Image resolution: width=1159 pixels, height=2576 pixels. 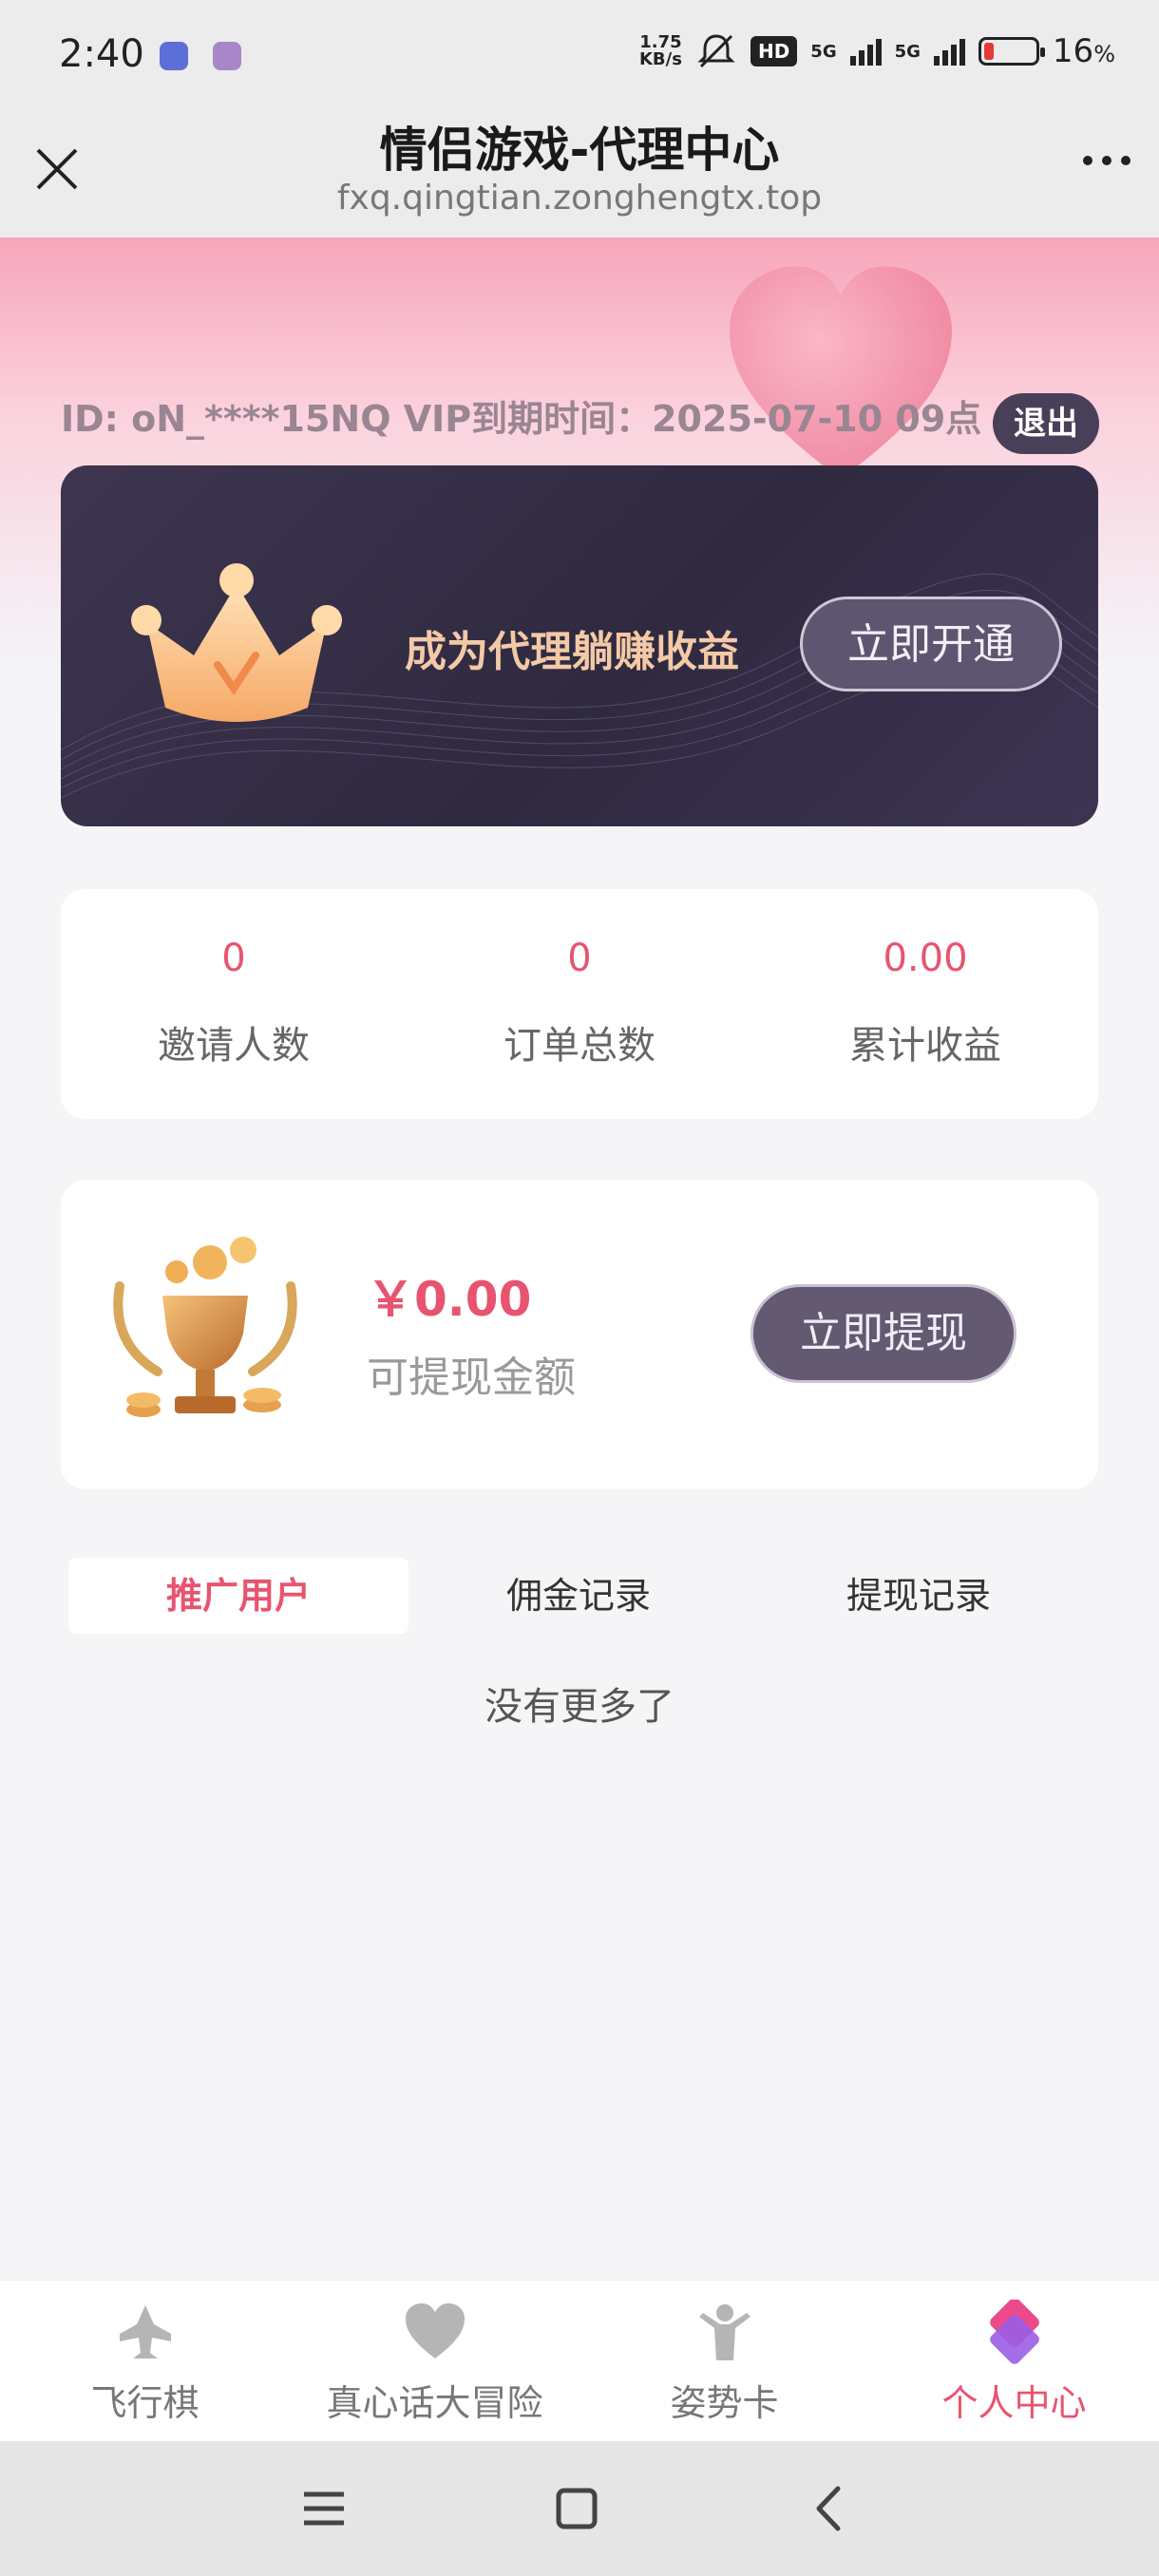 I want to click on stat-label: 订单总数, so click(x=580, y=1046).